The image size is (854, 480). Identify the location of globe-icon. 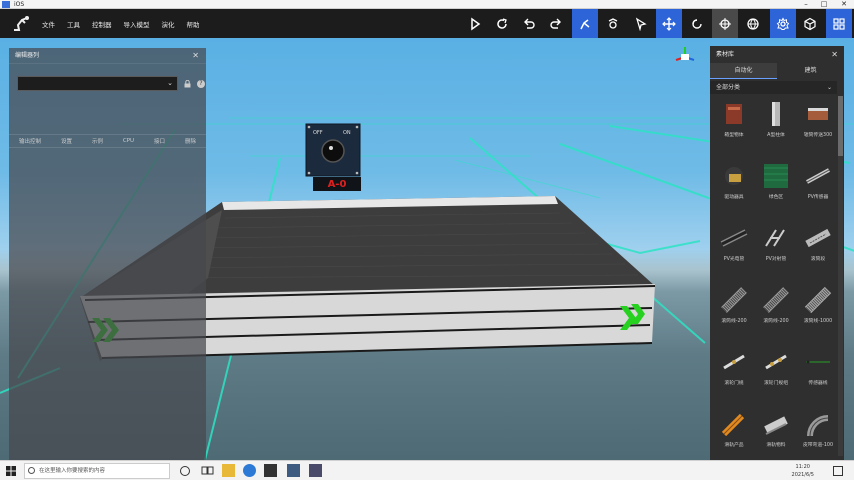
(753, 23).